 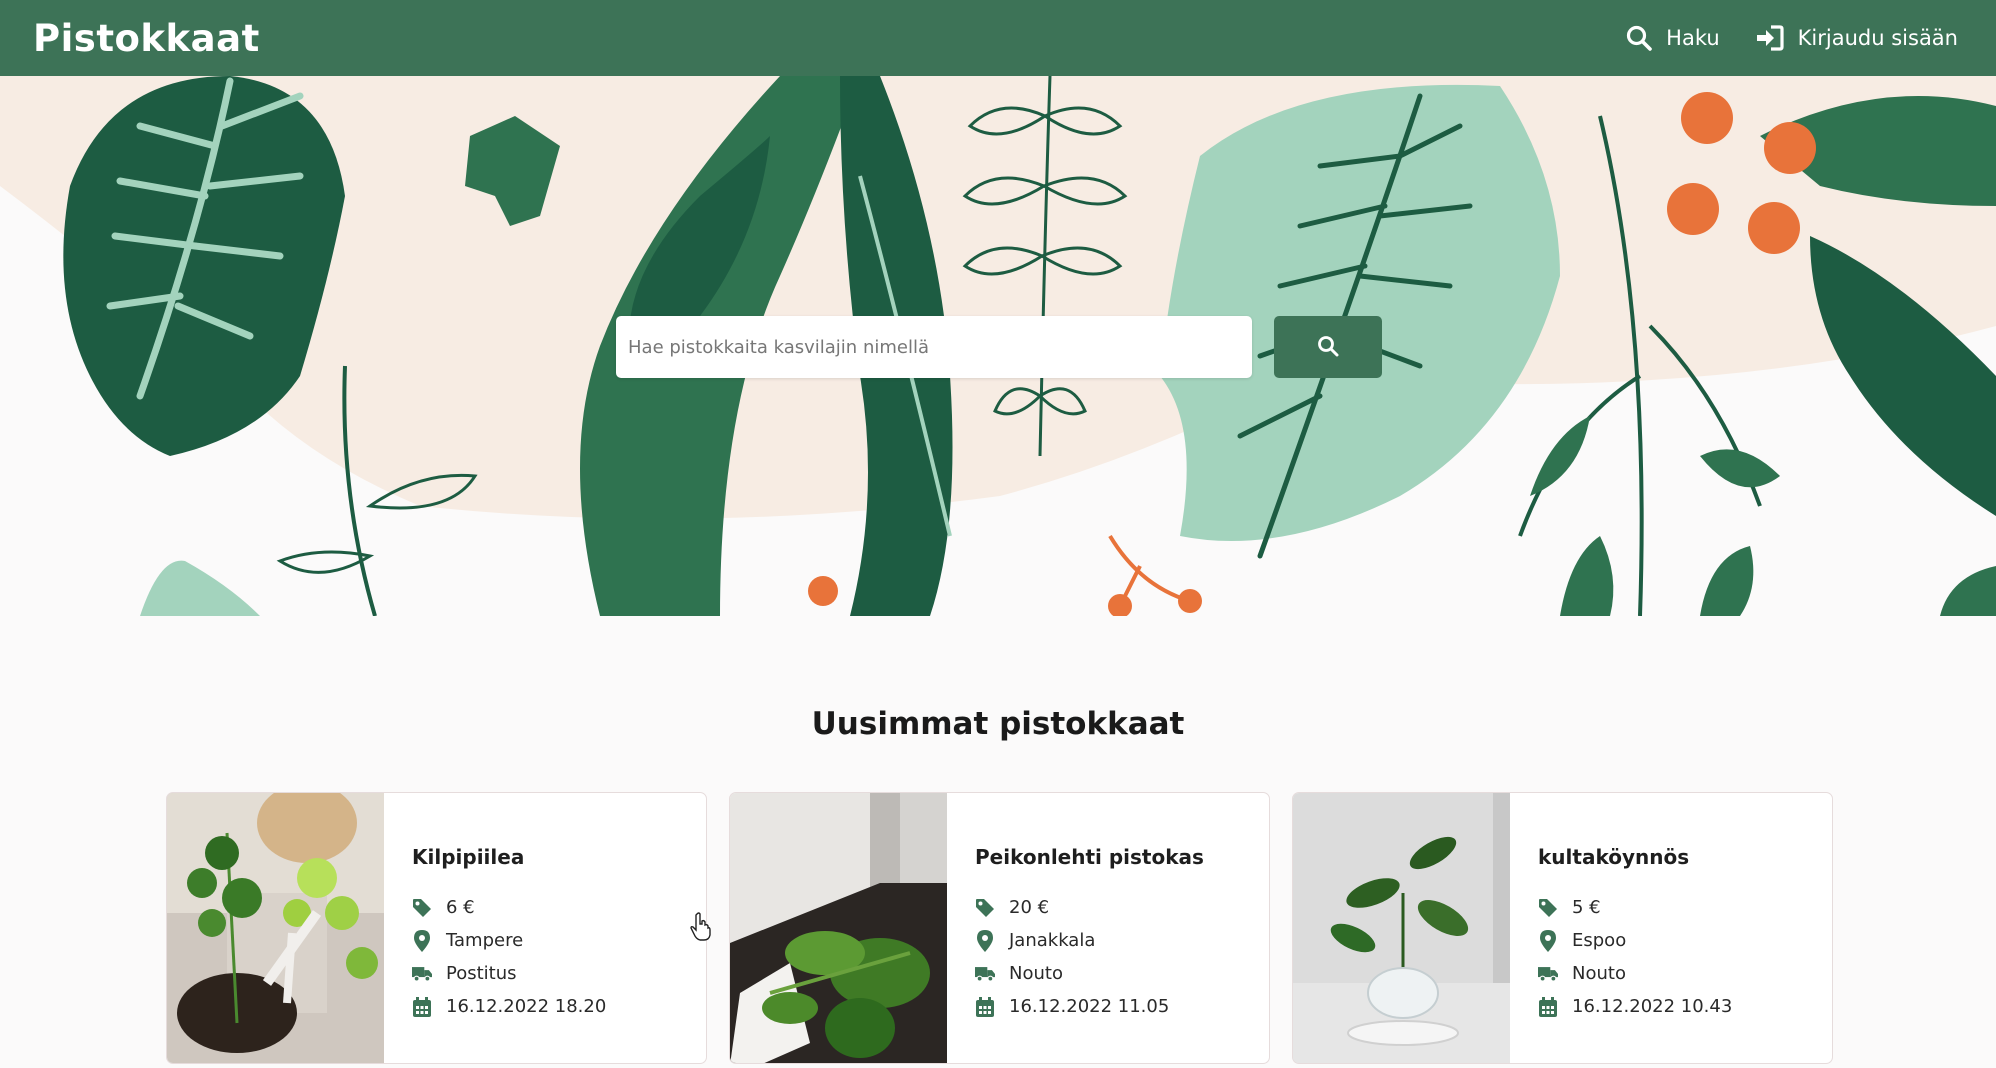 What do you see at coordinates (1693, 38) in the screenshot?
I see `nav-search-label: Haku` at bounding box center [1693, 38].